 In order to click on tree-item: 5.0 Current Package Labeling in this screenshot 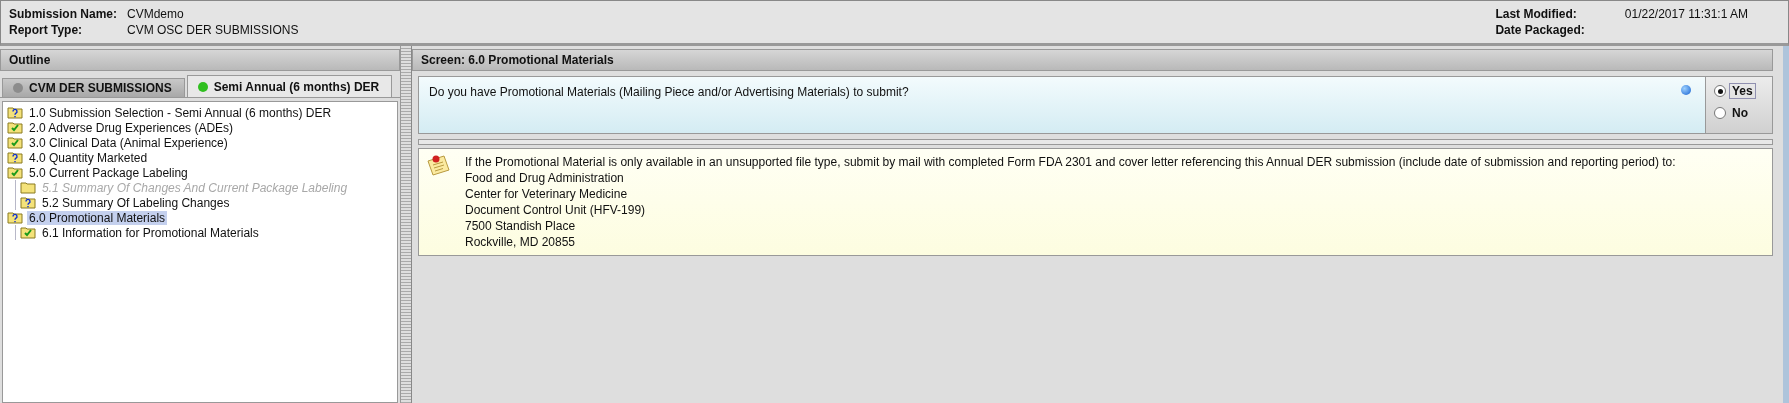, I will do `click(108, 172)`.